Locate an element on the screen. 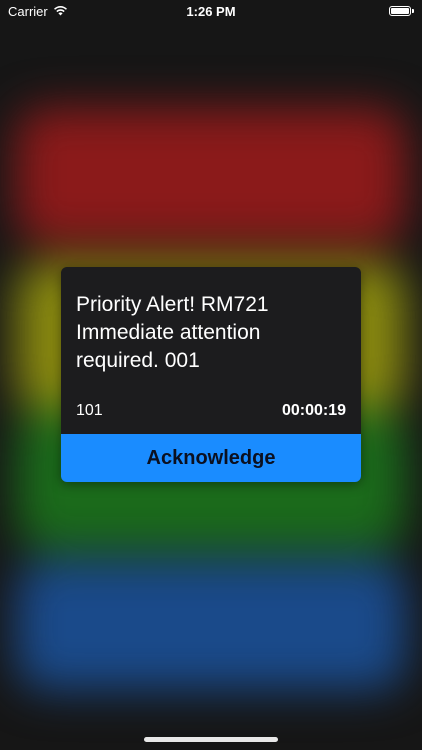 The height and width of the screenshot is (750, 422). status-left: Carrier is located at coordinates (34, 11).